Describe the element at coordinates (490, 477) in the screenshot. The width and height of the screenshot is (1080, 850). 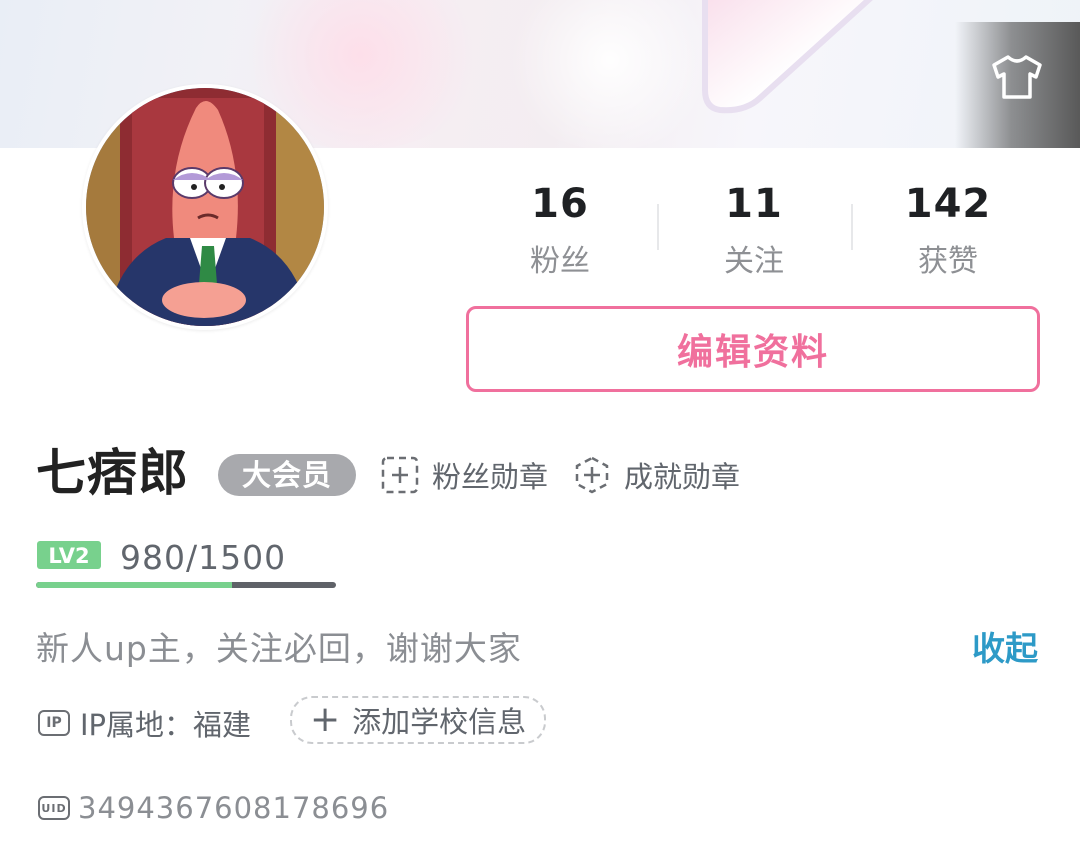
I see `fan-medal-label: 粉丝勋章` at that location.